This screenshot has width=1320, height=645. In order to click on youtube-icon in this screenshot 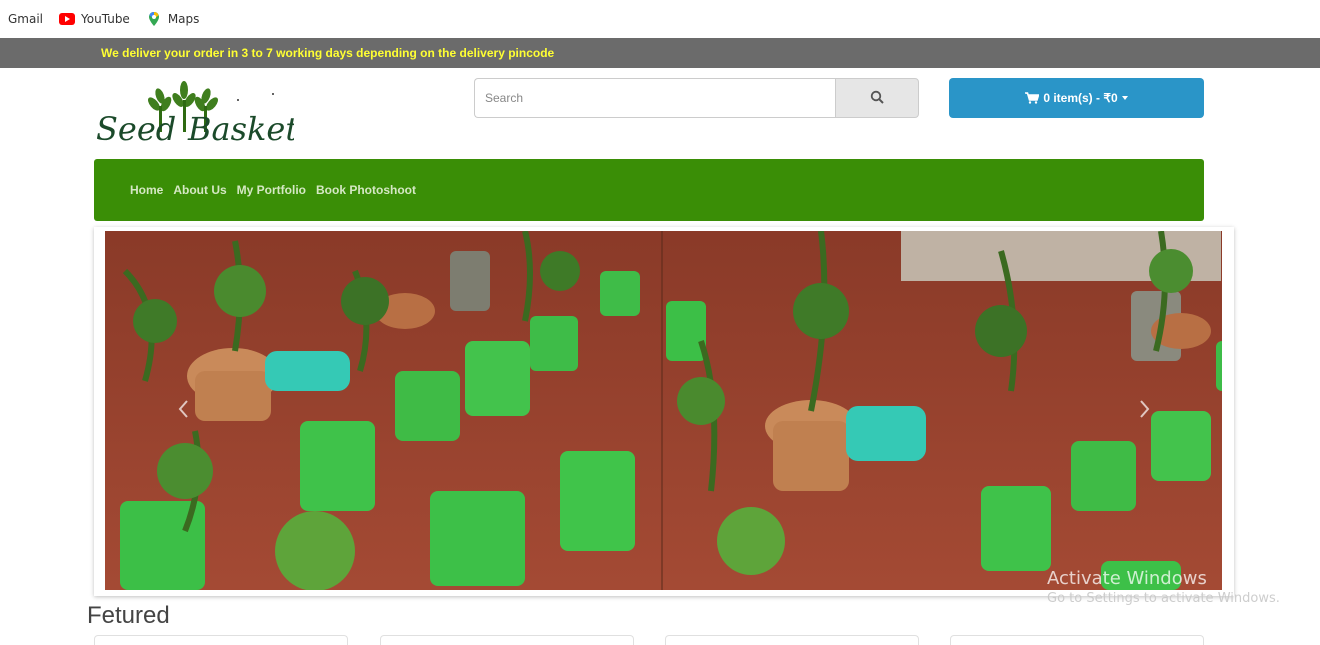, I will do `click(67, 19)`.